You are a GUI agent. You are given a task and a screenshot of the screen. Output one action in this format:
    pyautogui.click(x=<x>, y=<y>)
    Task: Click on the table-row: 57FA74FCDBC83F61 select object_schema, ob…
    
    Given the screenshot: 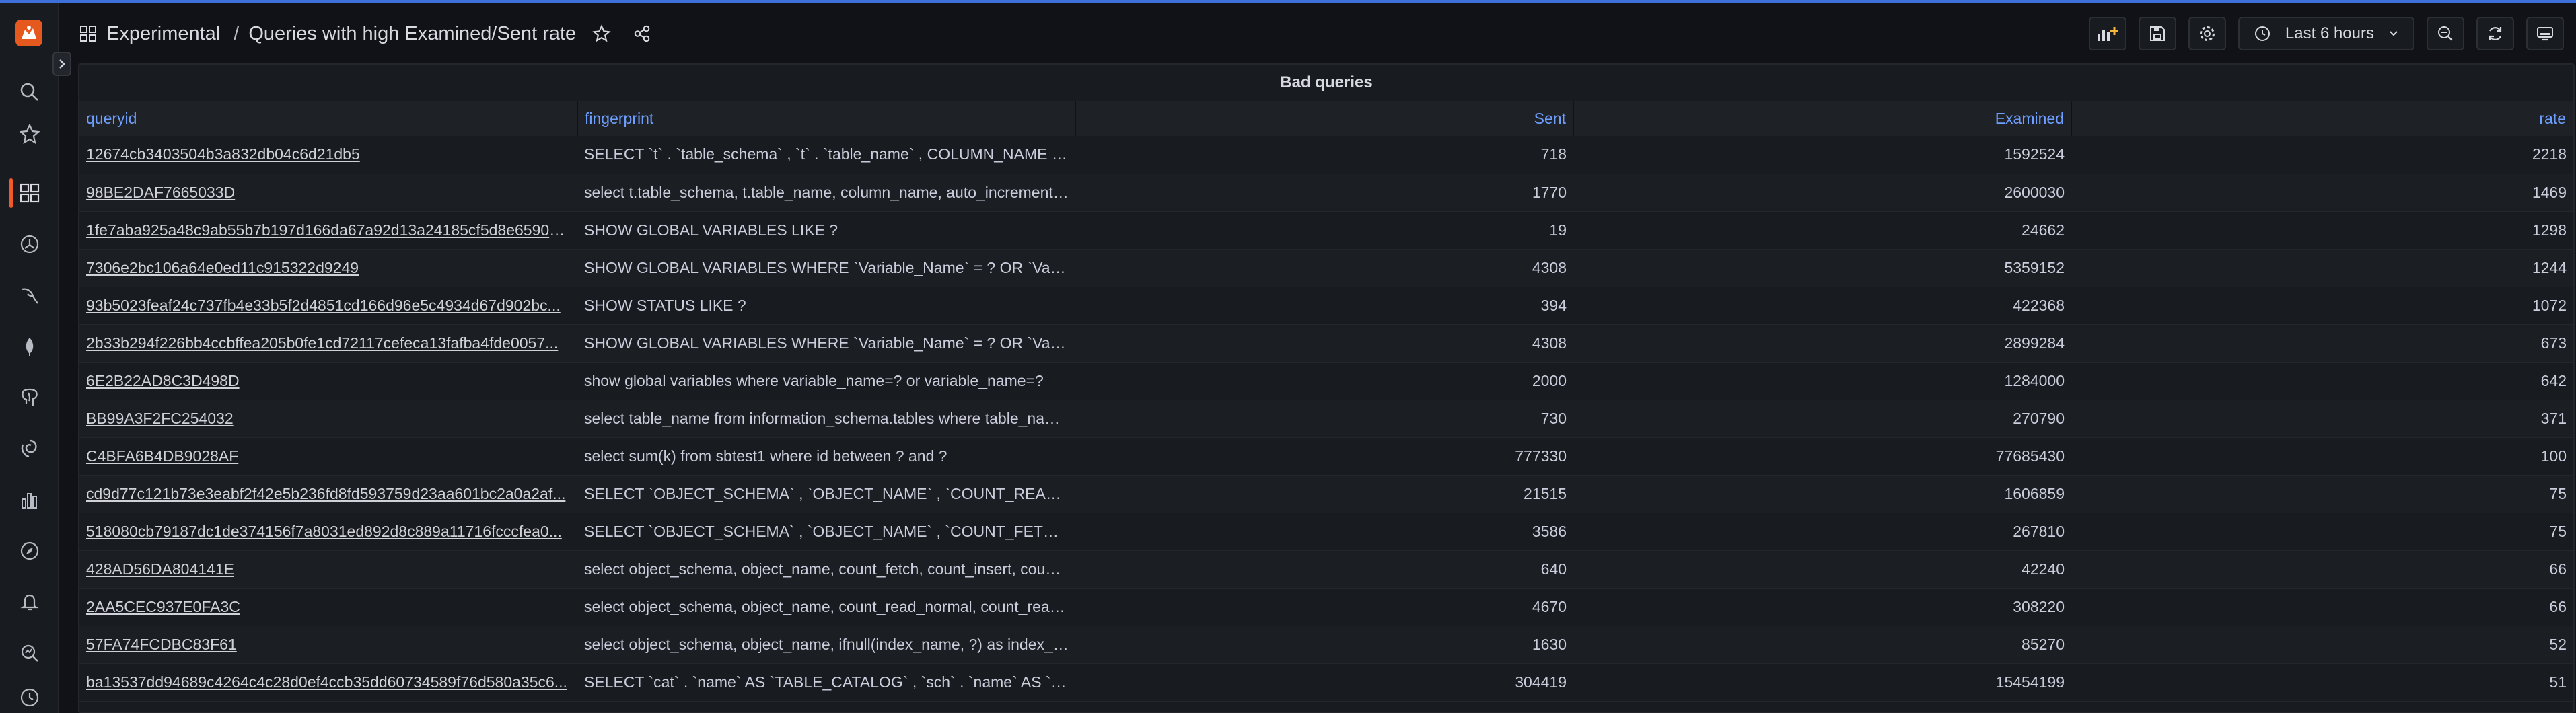 What is the action you would take?
    pyautogui.click(x=1326, y=645)
    